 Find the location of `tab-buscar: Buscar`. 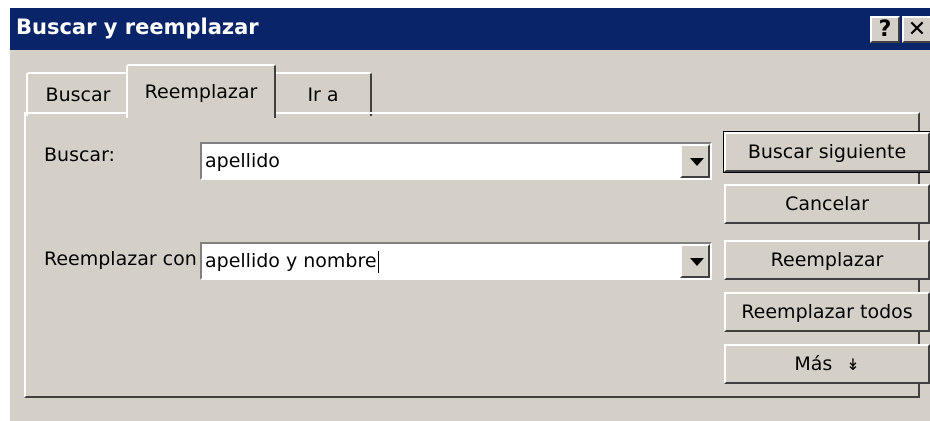

tab-buscar: Buscar is located at coordinates (78, 94).